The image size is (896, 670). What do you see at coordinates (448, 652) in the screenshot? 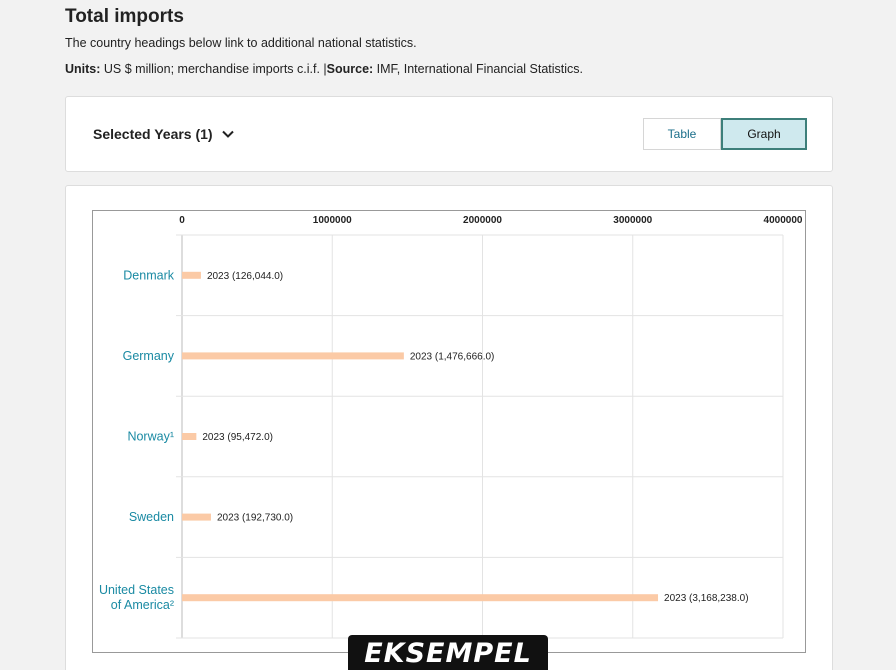
I see `watermark-stamp: EKSEMPEL` at bounding box center [448, 652].